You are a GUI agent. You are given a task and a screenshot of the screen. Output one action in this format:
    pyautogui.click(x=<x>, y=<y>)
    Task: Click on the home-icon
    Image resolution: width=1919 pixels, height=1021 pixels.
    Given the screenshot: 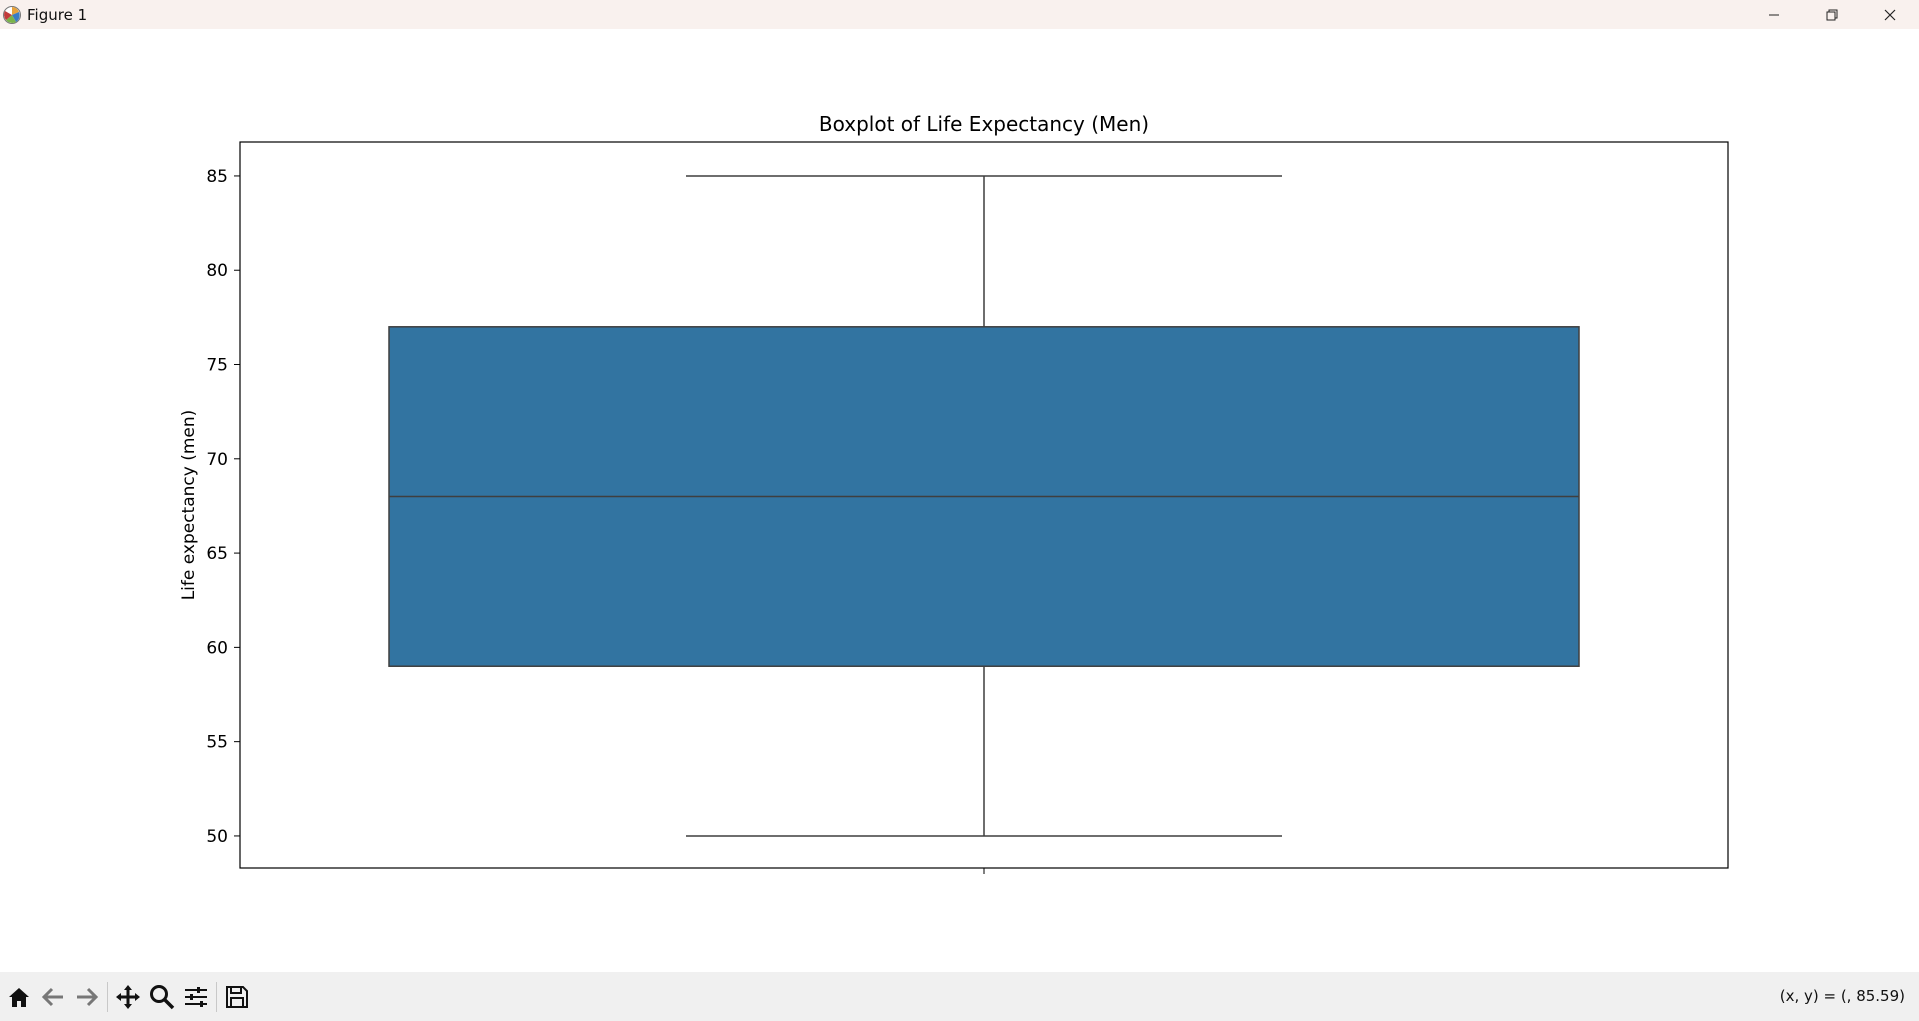 What is the action you would take?
    pyautogui.click(x=19, y=997)
    